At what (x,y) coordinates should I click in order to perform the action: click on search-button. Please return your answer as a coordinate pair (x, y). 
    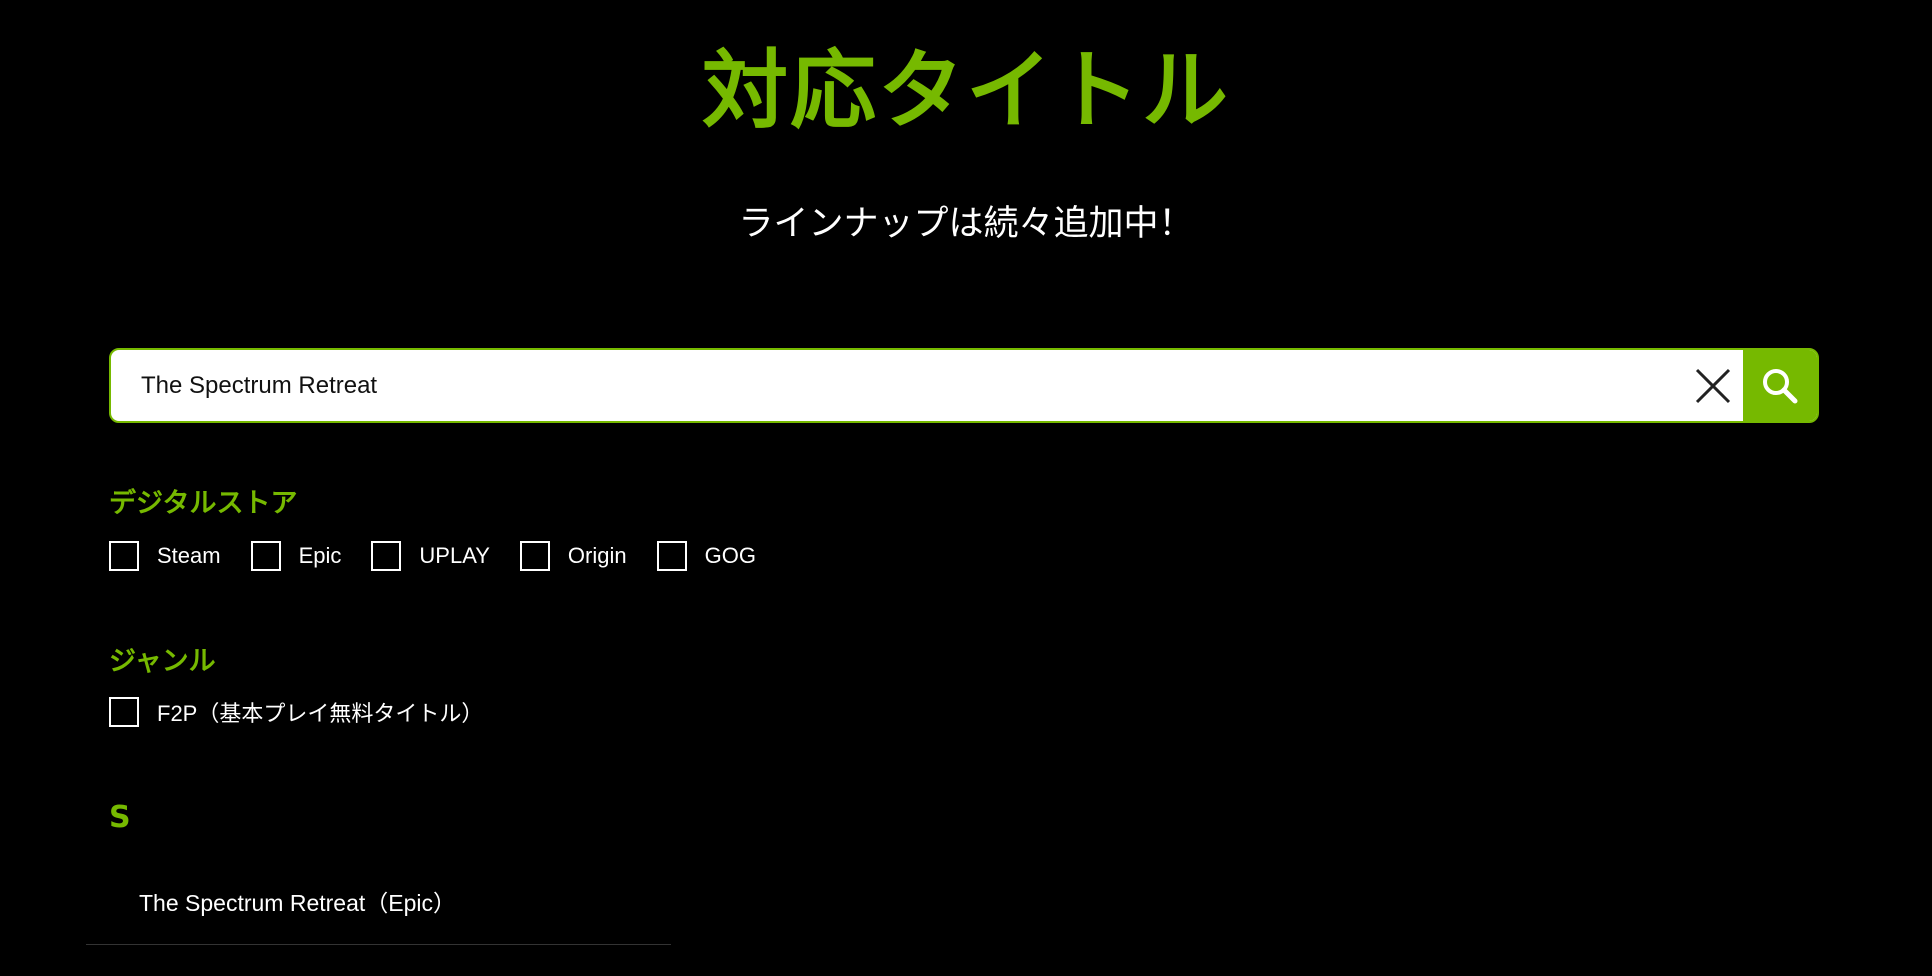
    Looking at the image, I should click on (1780, 385).